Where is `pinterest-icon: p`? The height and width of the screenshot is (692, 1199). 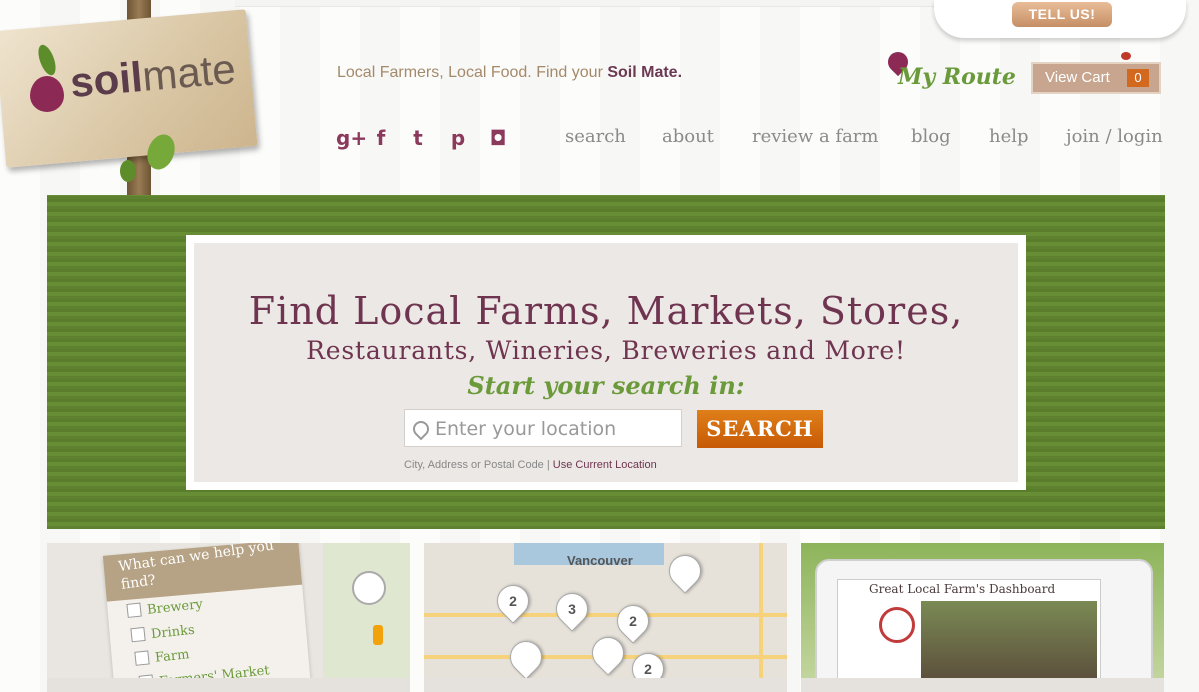
pinterest-icon: p is located at coordinates (458, 138).